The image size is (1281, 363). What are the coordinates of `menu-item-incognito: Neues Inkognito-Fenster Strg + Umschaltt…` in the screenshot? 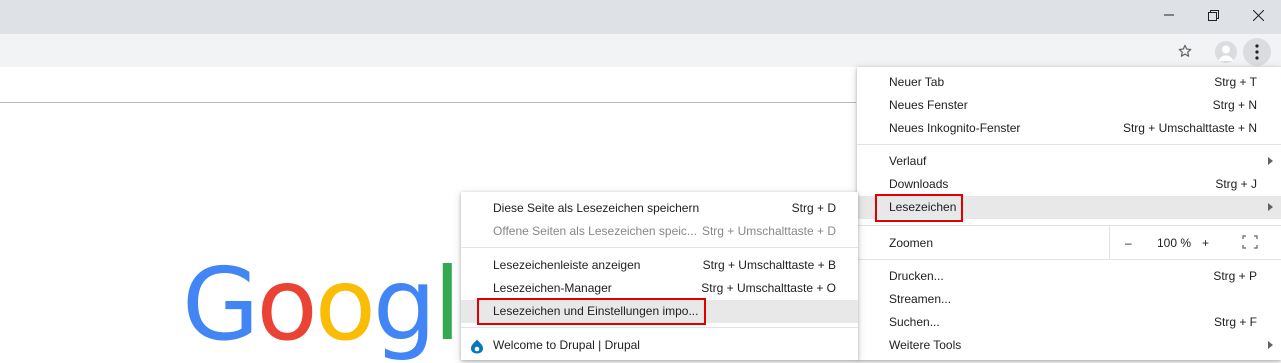 It's located at (1069, 128).